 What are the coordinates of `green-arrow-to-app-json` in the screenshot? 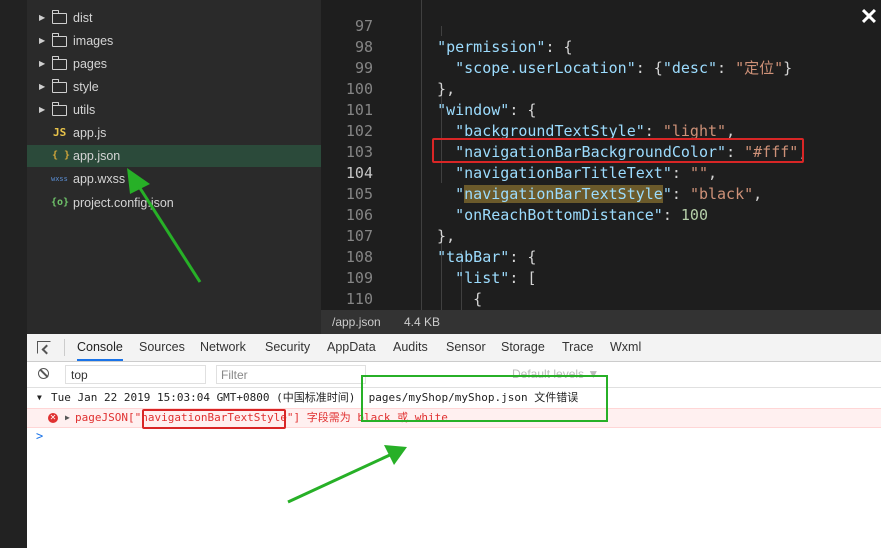 It's located at (164, 225).